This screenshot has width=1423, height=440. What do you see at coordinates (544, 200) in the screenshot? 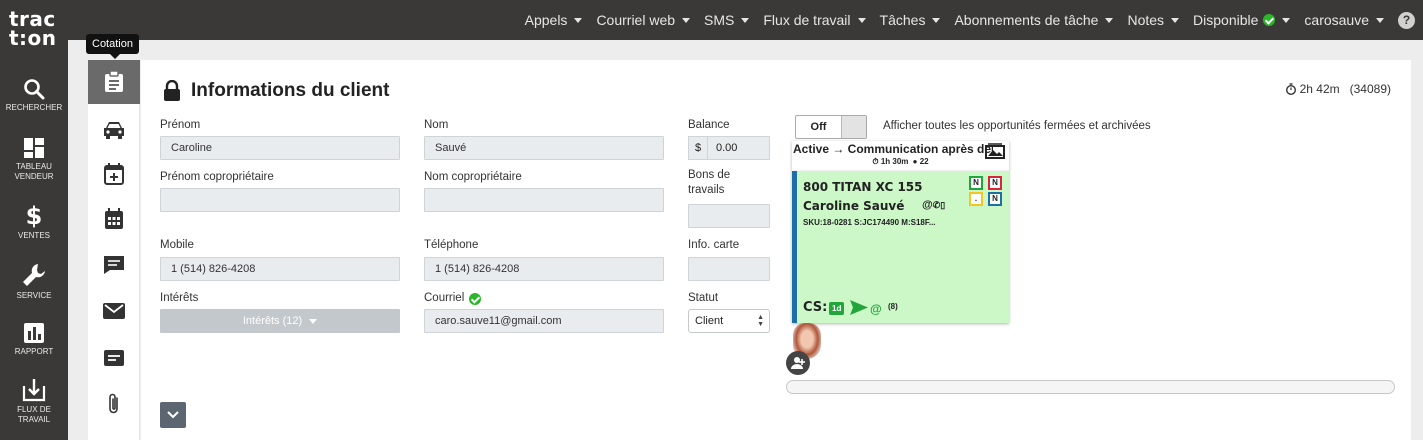
I see `coproprietaire-nom-field` at bounding box center [544, 200].